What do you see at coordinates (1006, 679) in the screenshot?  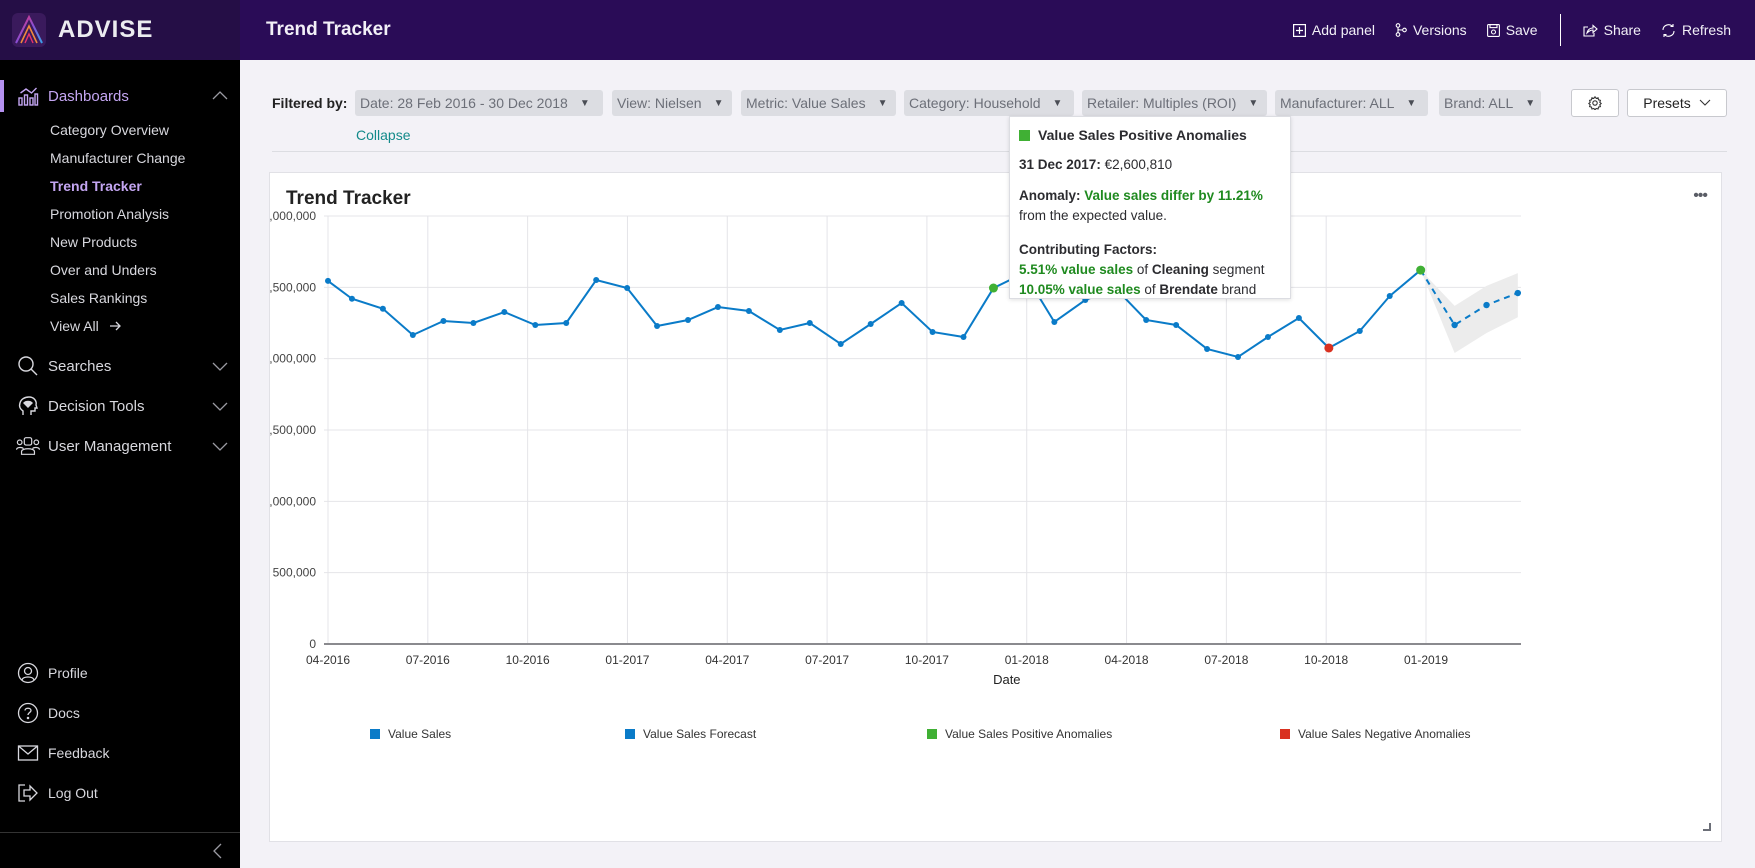 I see `x-axis-title: Date` at bounding box center [1006, 679].